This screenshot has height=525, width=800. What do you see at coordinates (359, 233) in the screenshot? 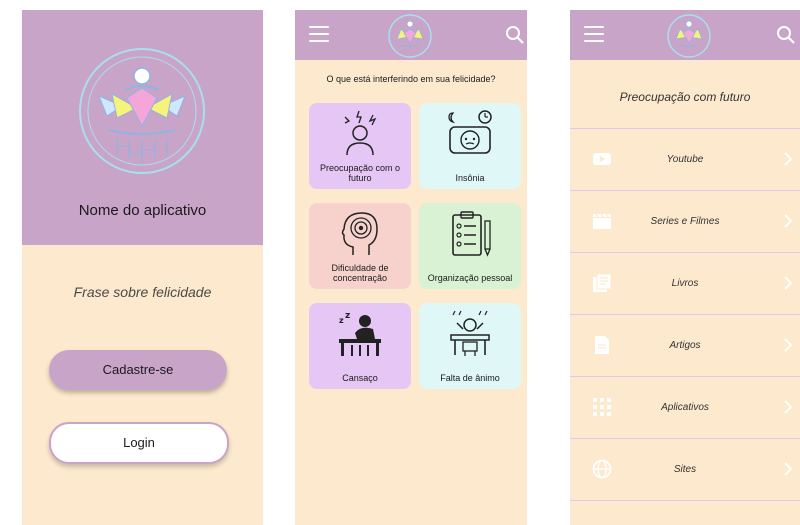
I see `head-target-icon` at bounding box center [359, 233].